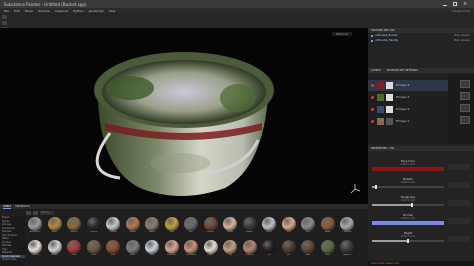 This screenshot has width=474, height=266. What do you see at coordinates (12, 260) in the screenshot?
I see `shelf-category-item: Smart masks` at bounding box center [12, 260].